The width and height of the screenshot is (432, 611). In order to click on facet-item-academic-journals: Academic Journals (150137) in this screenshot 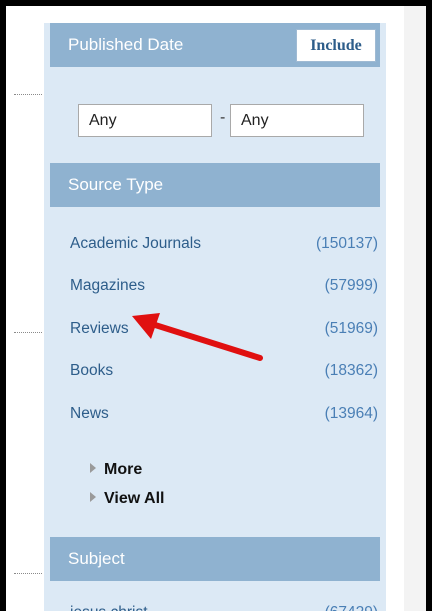, I will do `click(224, 244)`.